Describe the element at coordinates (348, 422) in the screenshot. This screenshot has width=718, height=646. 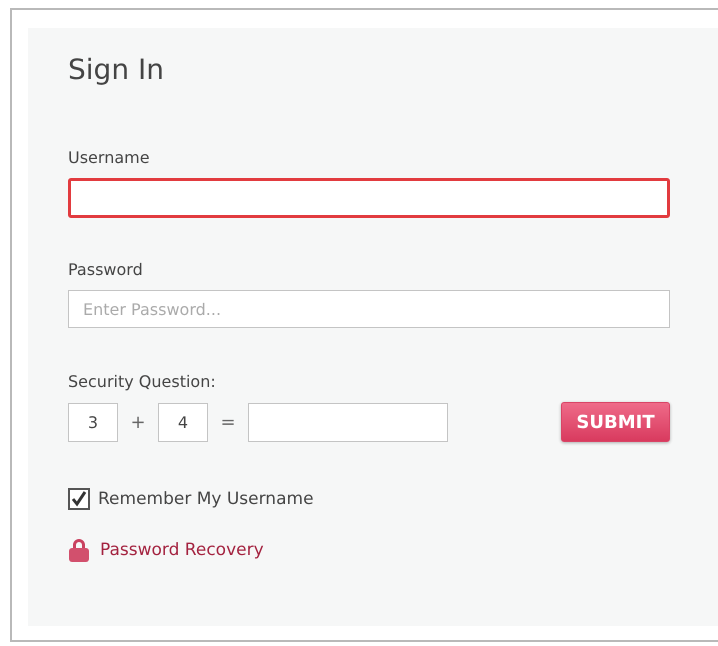
I see `answer-field` at that location.